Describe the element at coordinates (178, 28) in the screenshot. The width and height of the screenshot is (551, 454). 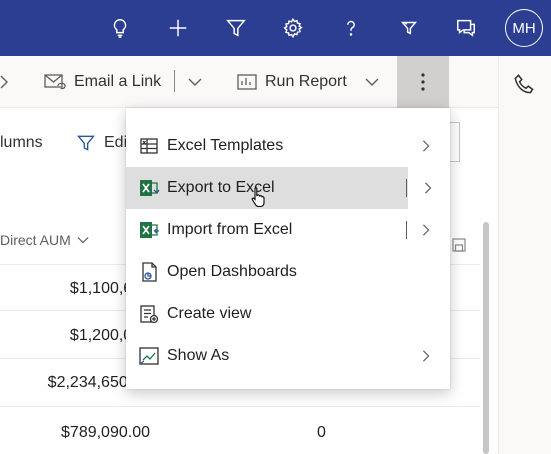
I see `plus-icon` at that location.